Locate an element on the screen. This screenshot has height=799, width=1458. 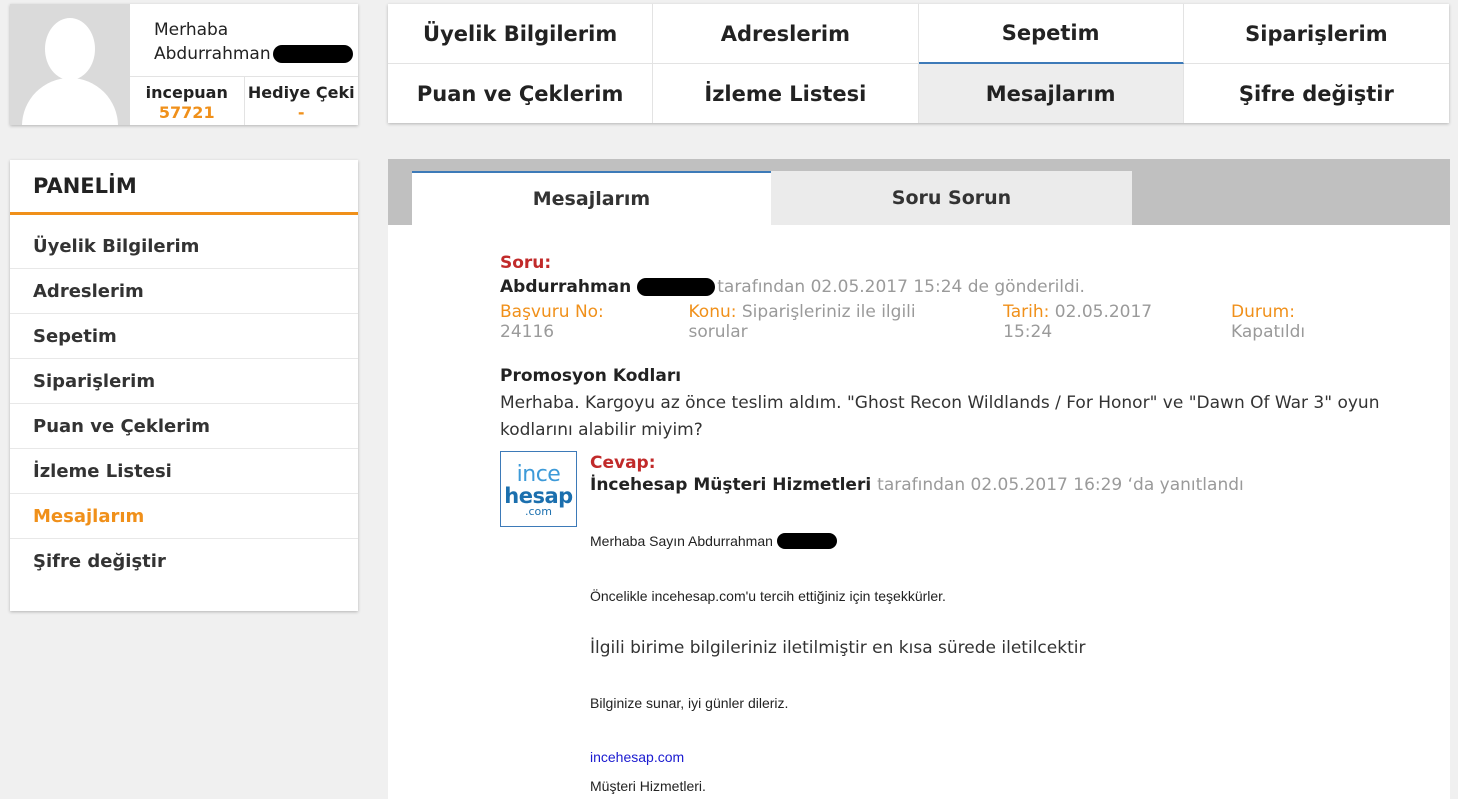
meta-key: Tarih: is located at coordinates (1026, 312).